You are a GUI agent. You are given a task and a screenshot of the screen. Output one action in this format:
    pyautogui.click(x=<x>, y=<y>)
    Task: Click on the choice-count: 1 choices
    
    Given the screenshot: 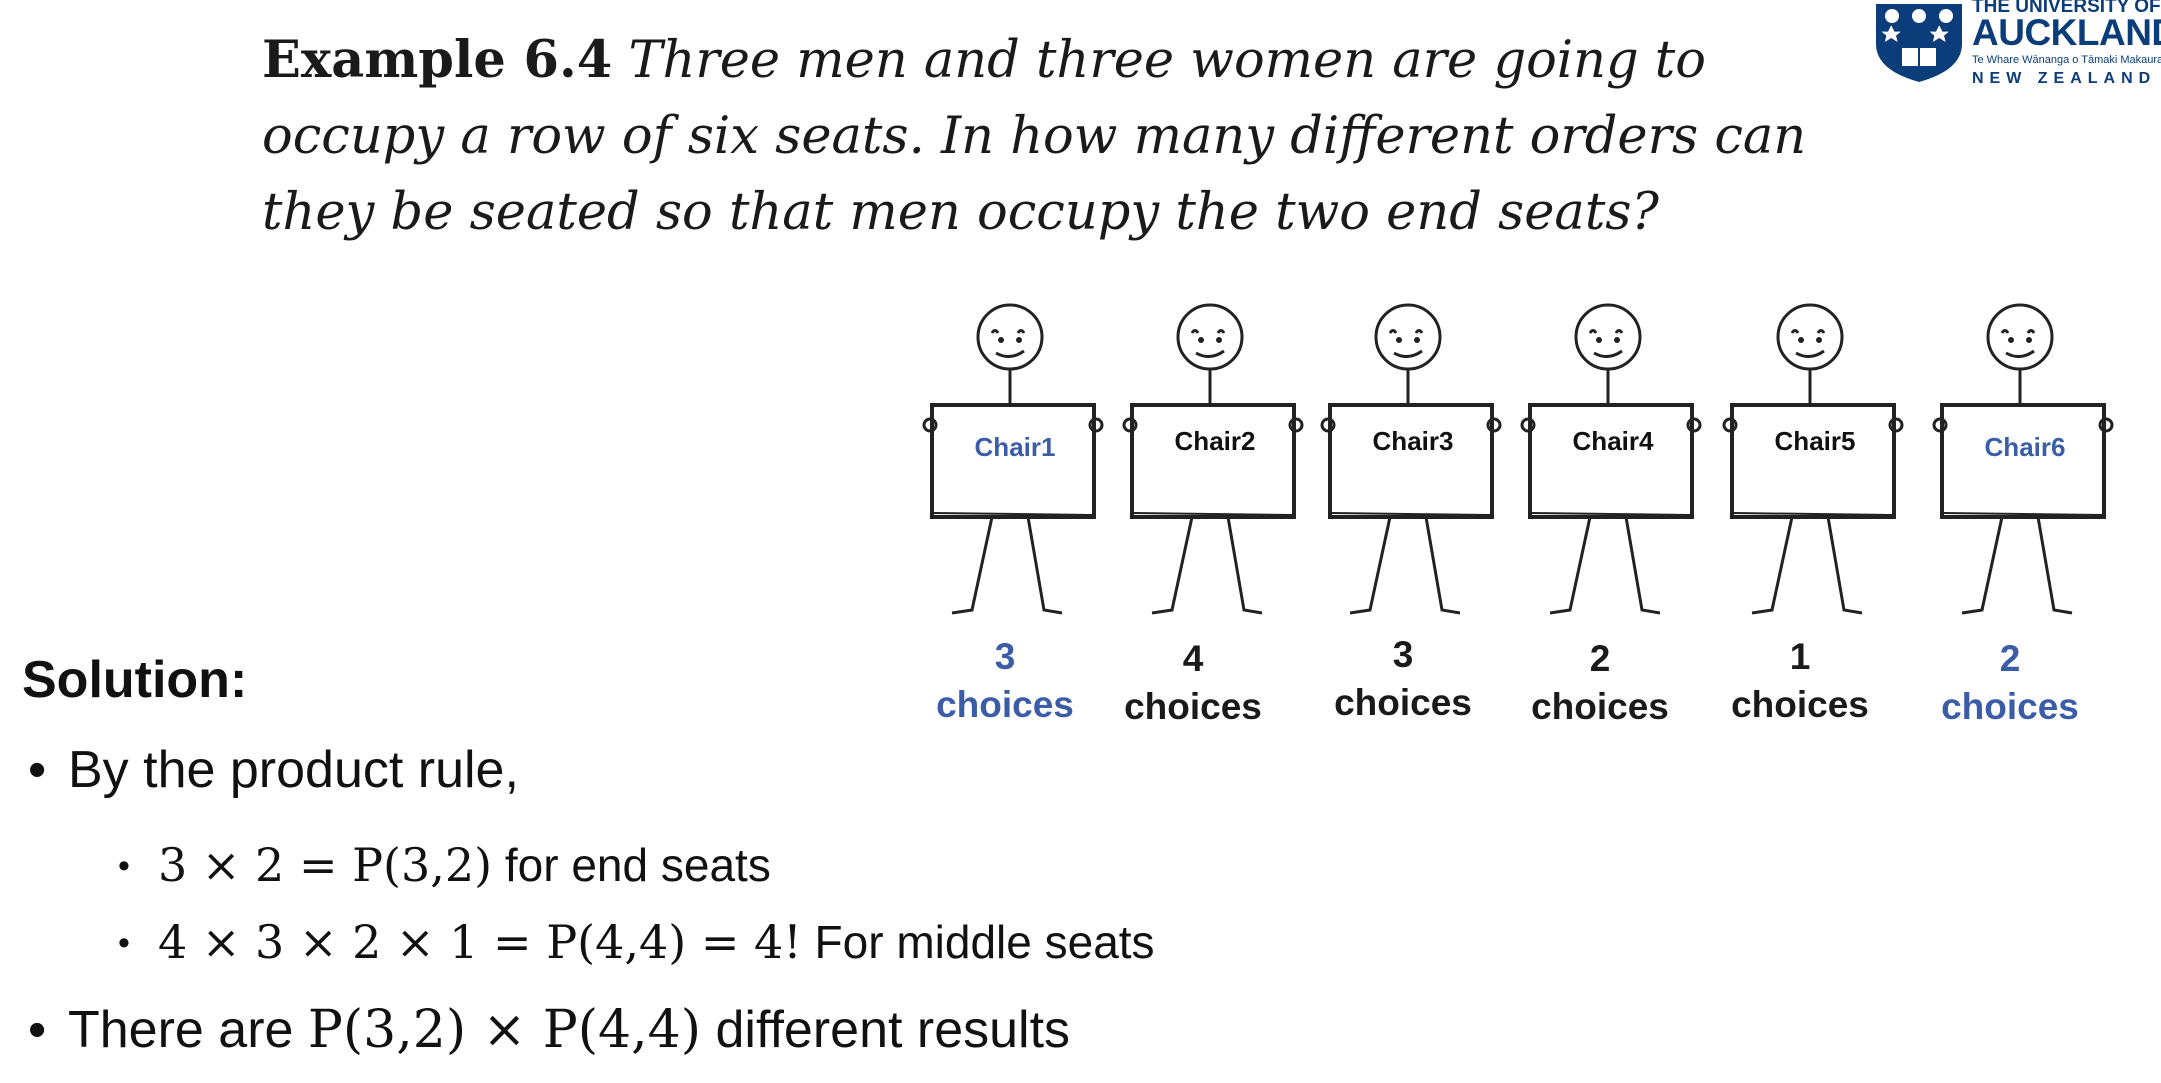 What is the action you would take?
    pyautogui.click(x=1800, y=683)
    